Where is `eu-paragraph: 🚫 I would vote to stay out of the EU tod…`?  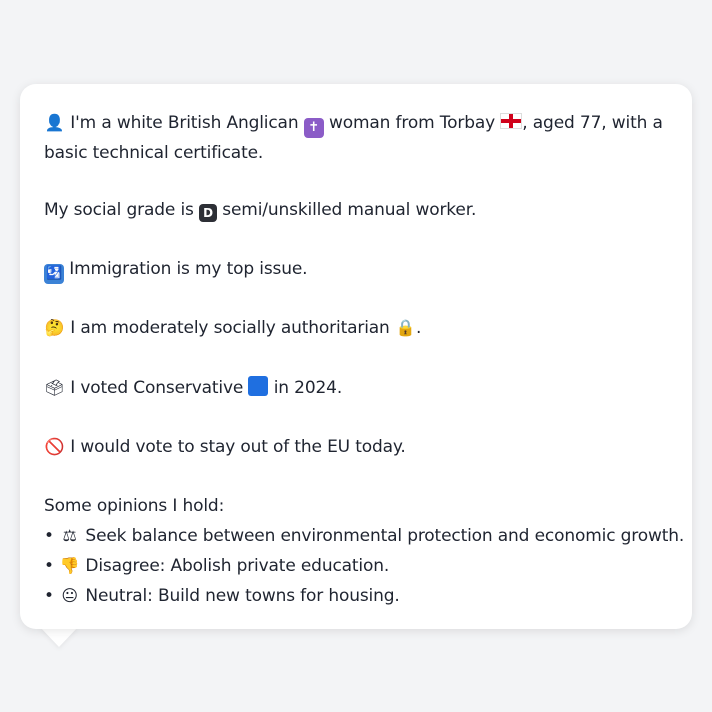
eu-paragraph: 🚫 I would vote to stay out of the EU tod… is located at coordinates (356, 447).